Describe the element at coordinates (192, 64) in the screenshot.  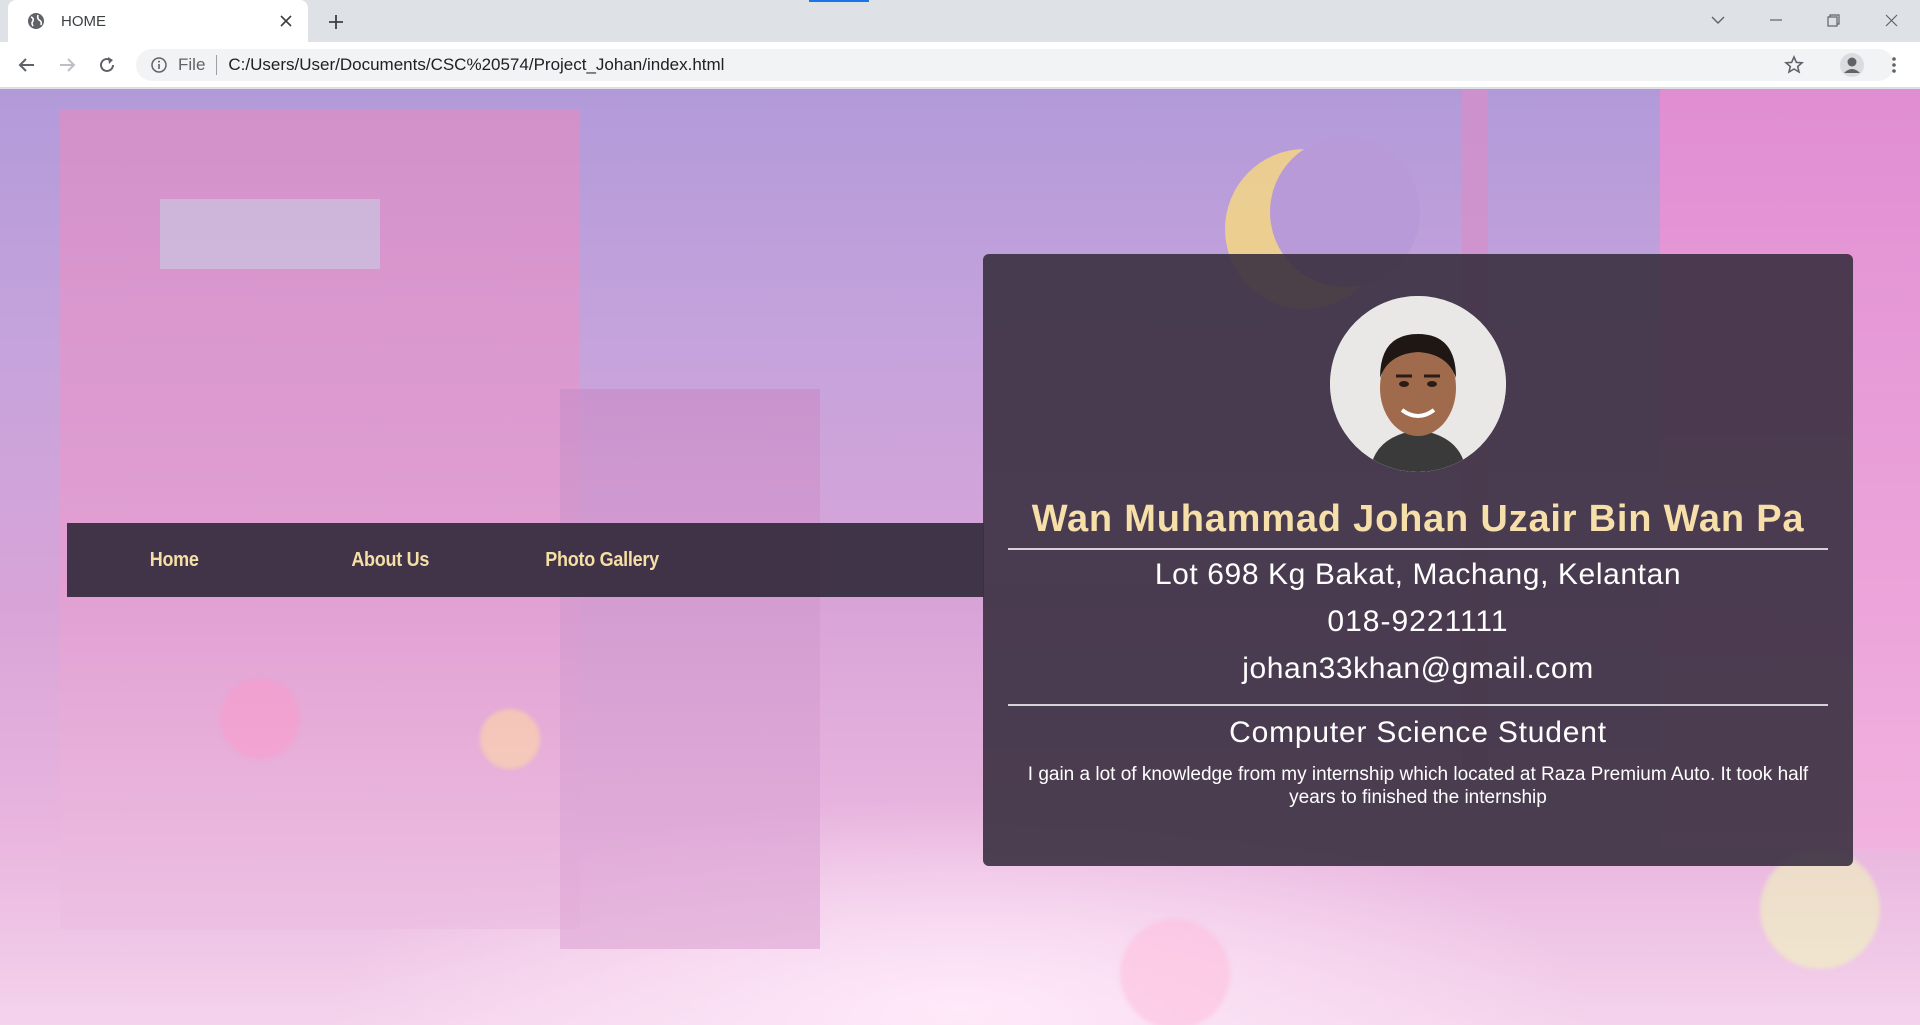
I see `address-scheme: File` at that location.